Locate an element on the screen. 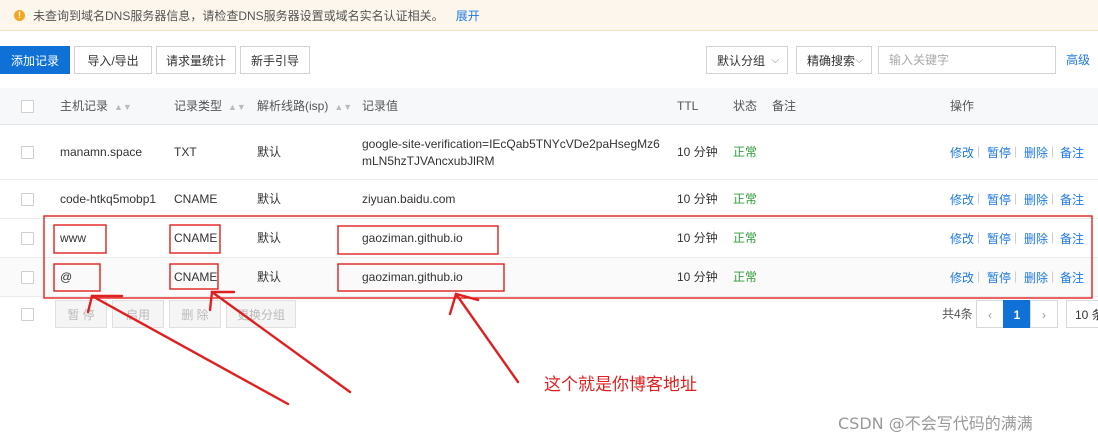  search-mode-value: 精确搜索 is located at coordinates (831, 61).